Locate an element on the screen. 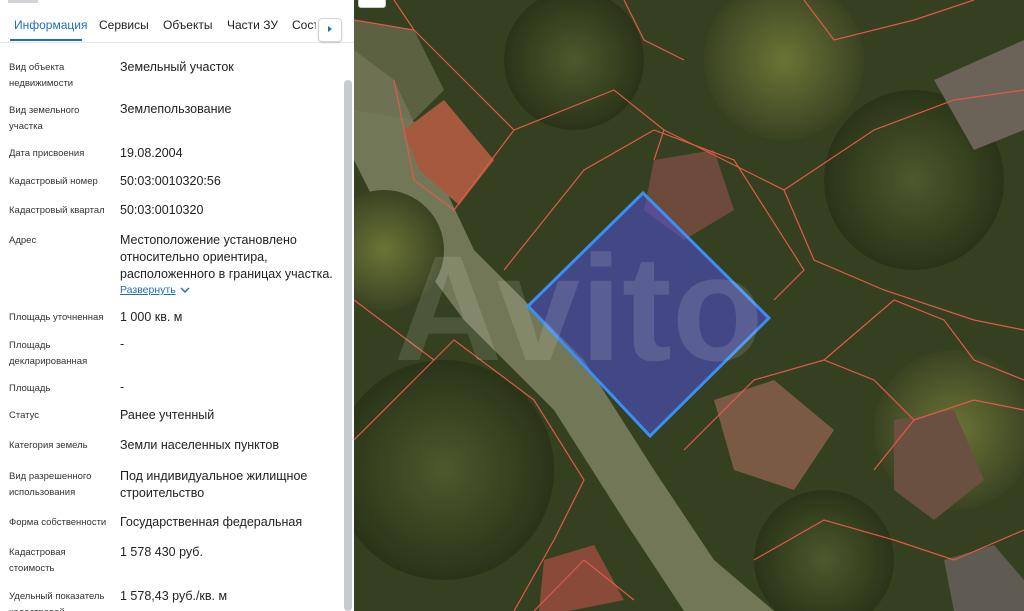  tab-composition: Состав ЕЗП is located at coordinates (304, 25).